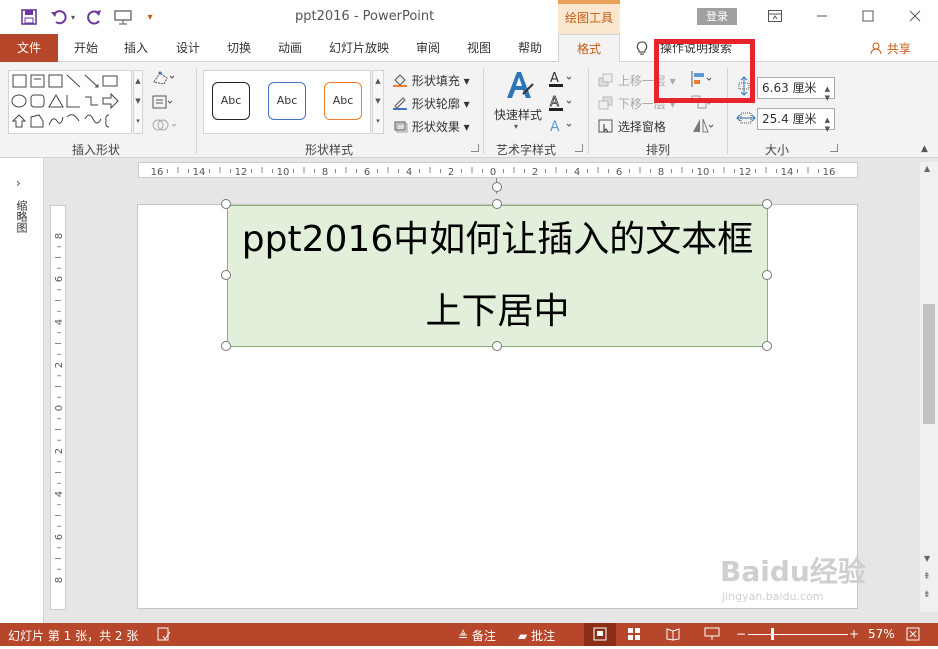 This screenshot has height=649, width=938. Describe the element at coordinates (287, 101) in the screenshot. I see `shape-style-preset-2: Abc` at that location.